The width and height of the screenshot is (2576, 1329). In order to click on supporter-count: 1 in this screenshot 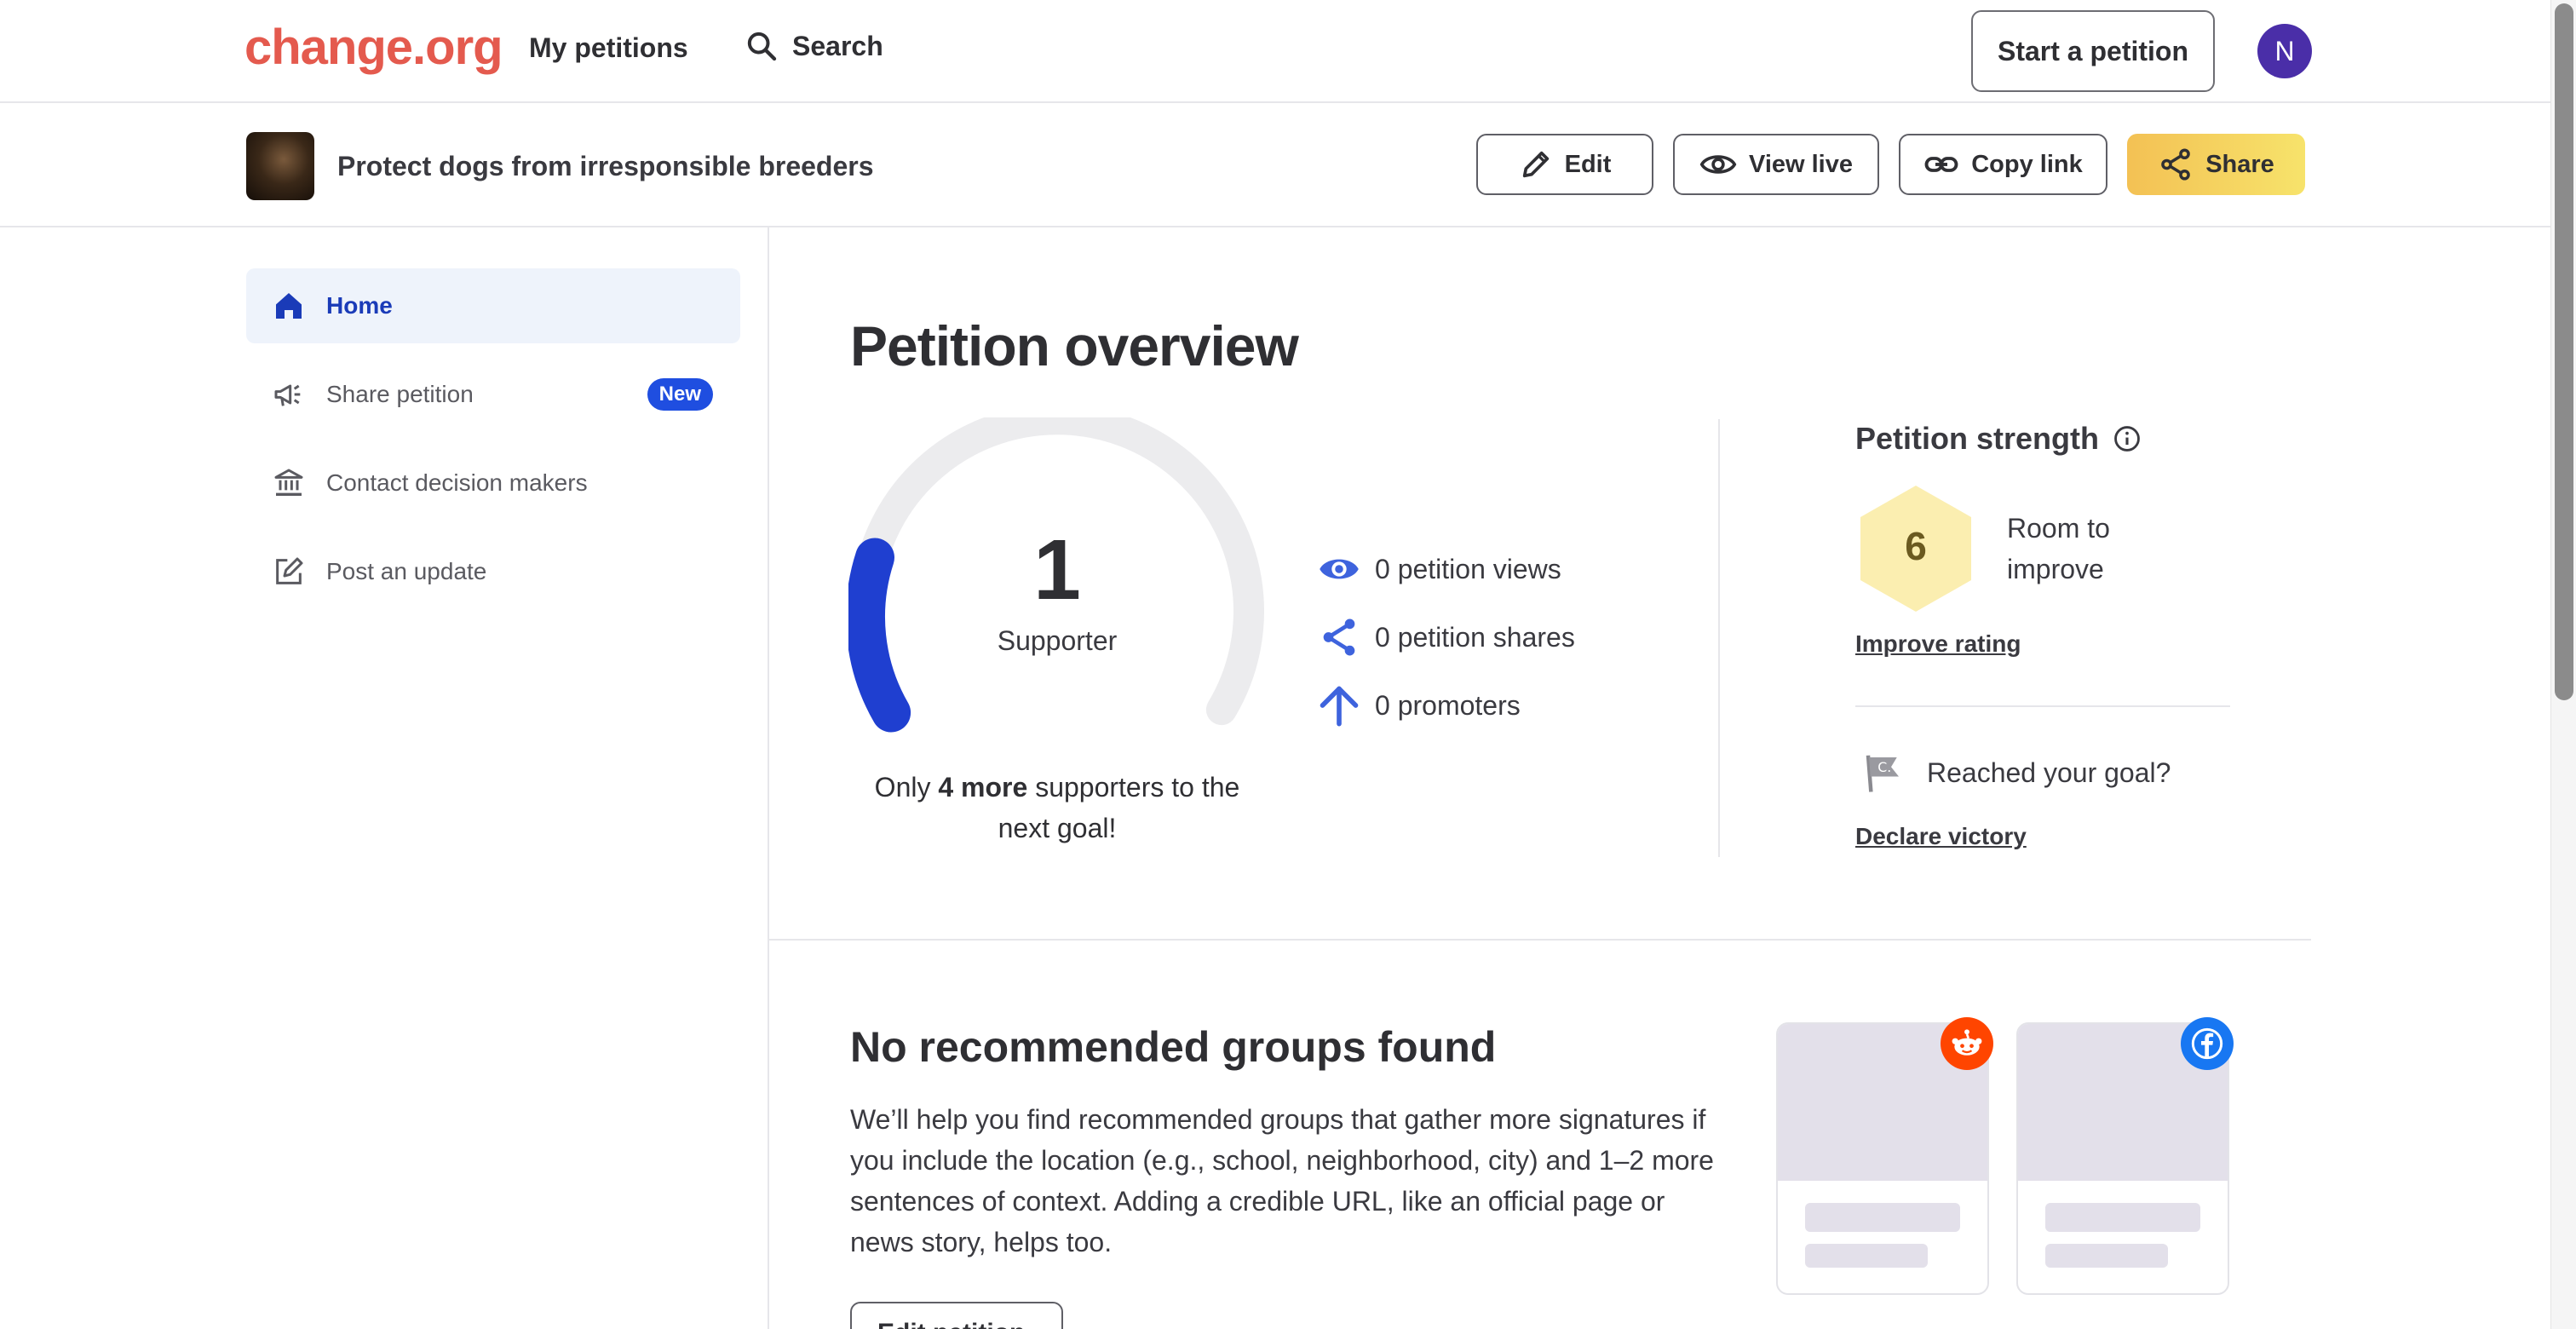, I will do `click(1057, 570)`.